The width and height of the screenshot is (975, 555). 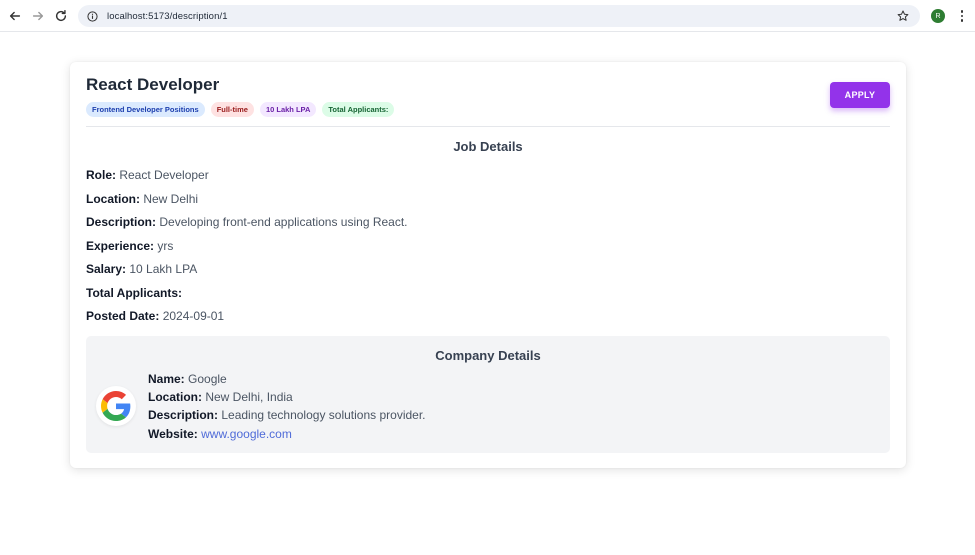 What do you see at coordinates (166, 379) in the screenshot?
I see `company-name-label: Name:` at bounding box center [166, 379].